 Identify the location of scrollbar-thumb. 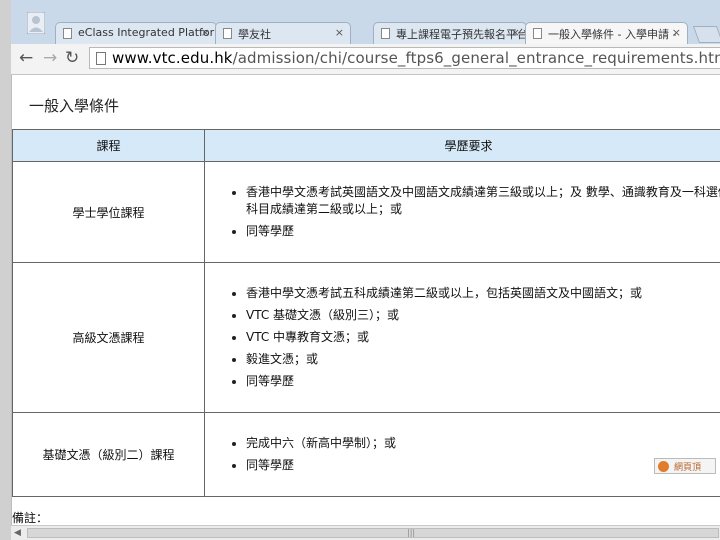
(373, 533).